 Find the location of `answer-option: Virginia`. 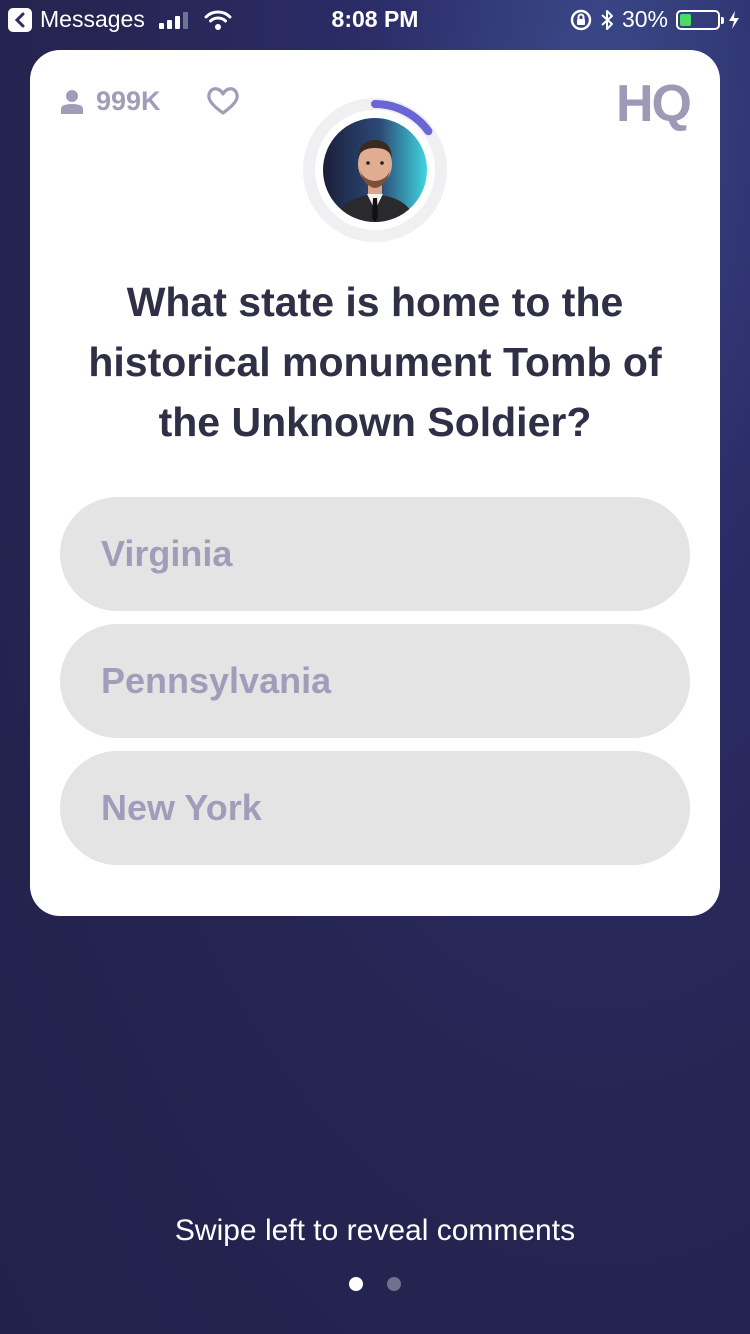

answer-option: Virginia is located at coordinates (375, 554).